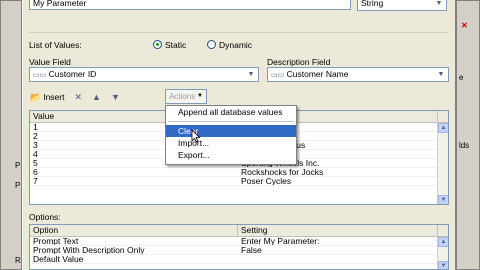 This screenshot has width=480, height=270. I want to click on static-radio-label: Static, so click(175, 45).